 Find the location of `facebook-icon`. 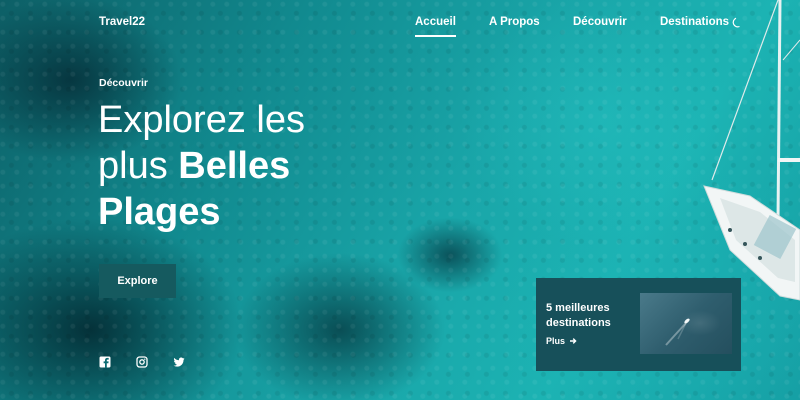

facebook-icon is located at coordinates (105, 362).